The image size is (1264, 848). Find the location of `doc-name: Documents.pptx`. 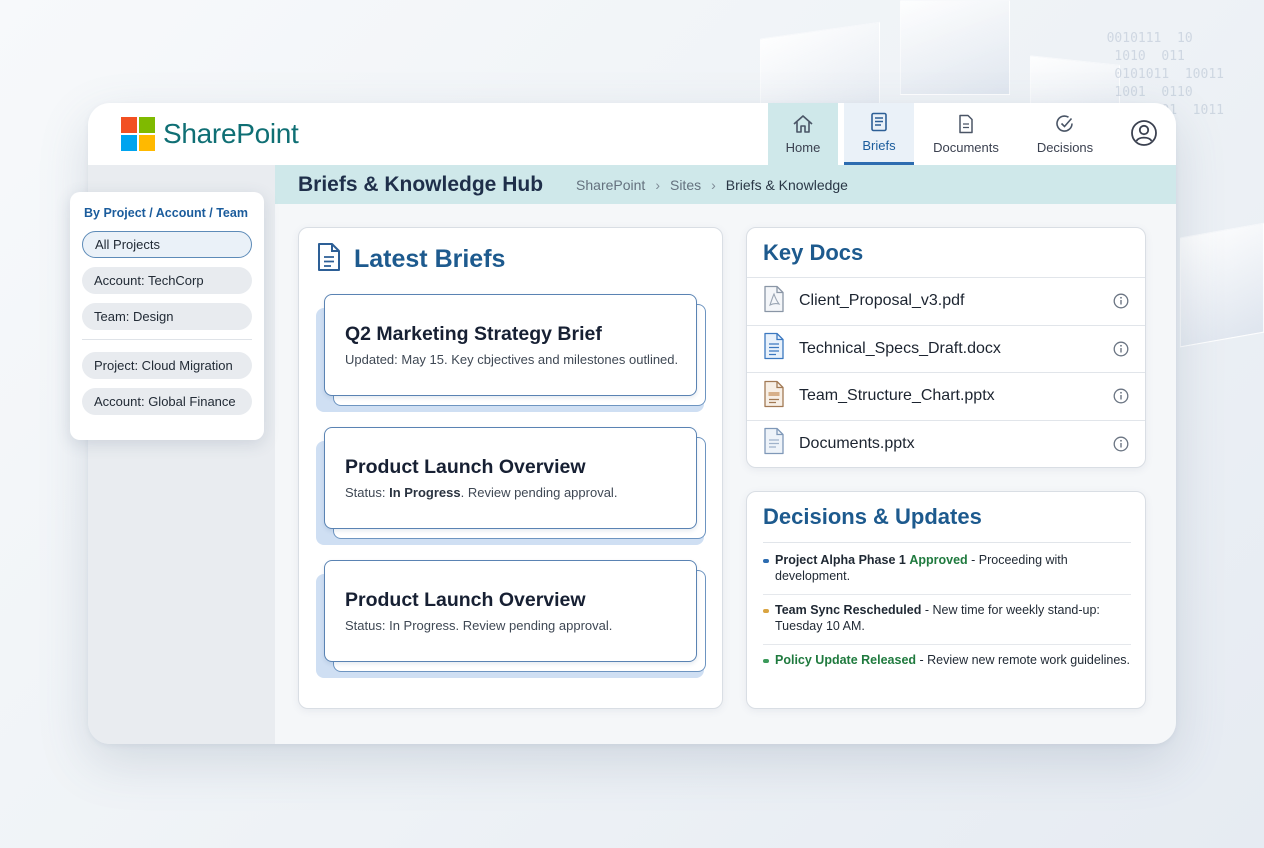

doc-name: Documents.pptx is located at coordinates (857, 443).